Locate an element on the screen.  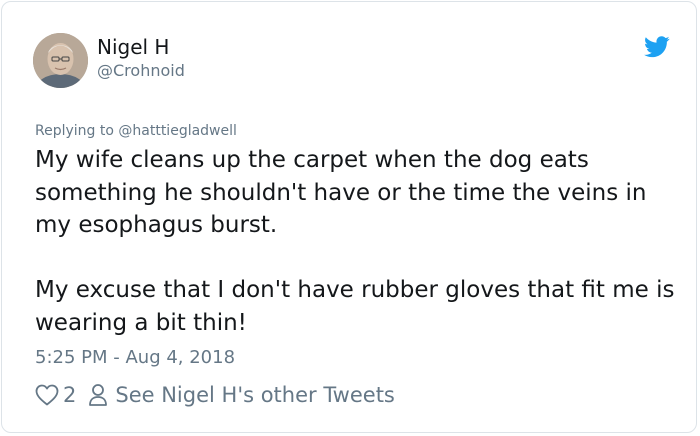
author-handle: @Crohnoid is located at coordinates (141, 70).